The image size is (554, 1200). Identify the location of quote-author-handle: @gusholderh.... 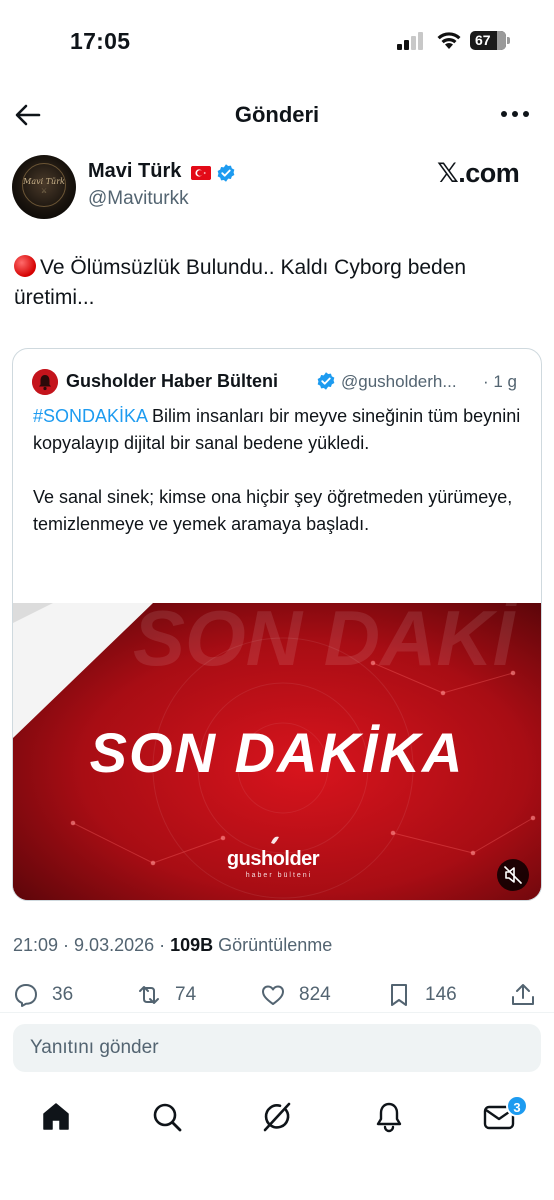
(399, 381).